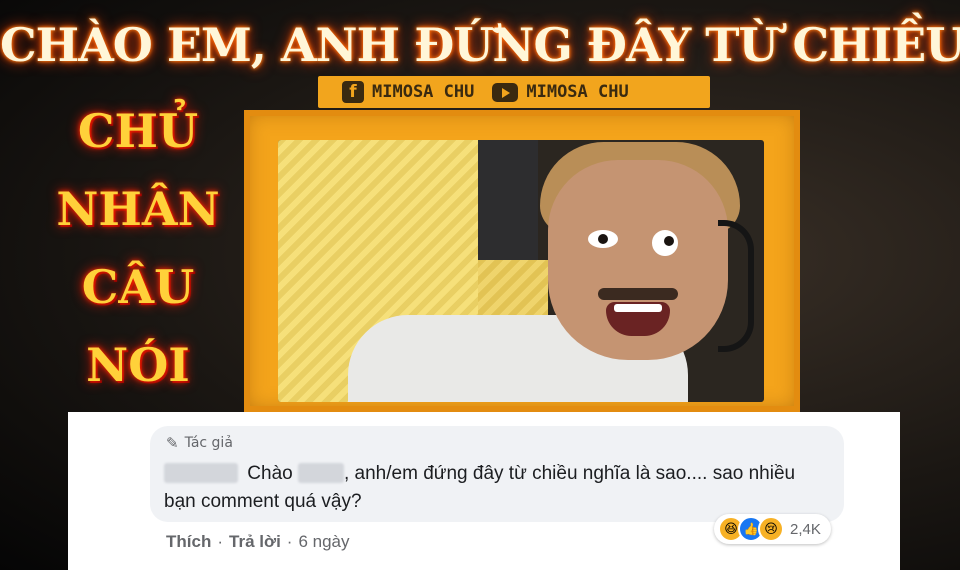  Describe the element at coordinates (423, 92) in the screenshot. I see `facebook-label: MIMOSA CHU` at that location.